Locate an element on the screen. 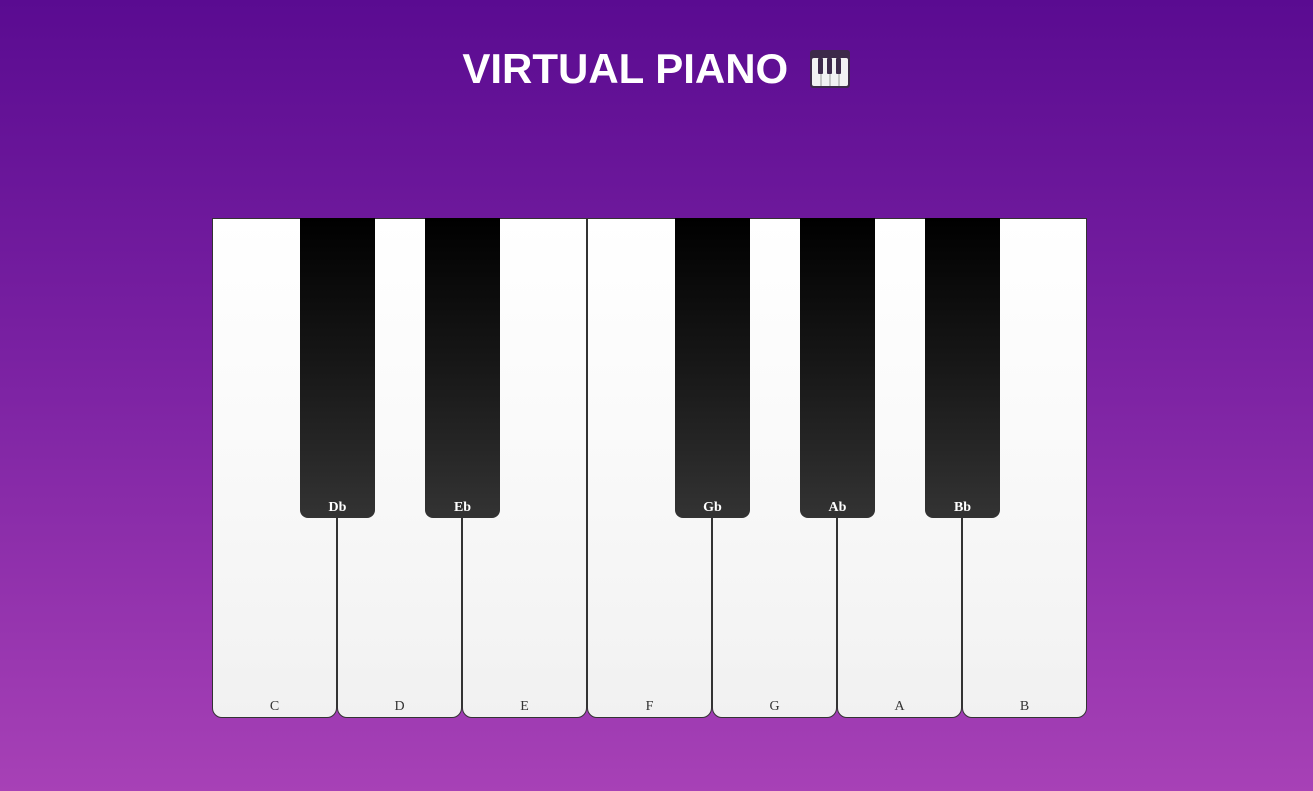 Image resolution: width=1313 pixels, height=791 pixels. black-key-eb: Eb is located at coordinates (462, 368).